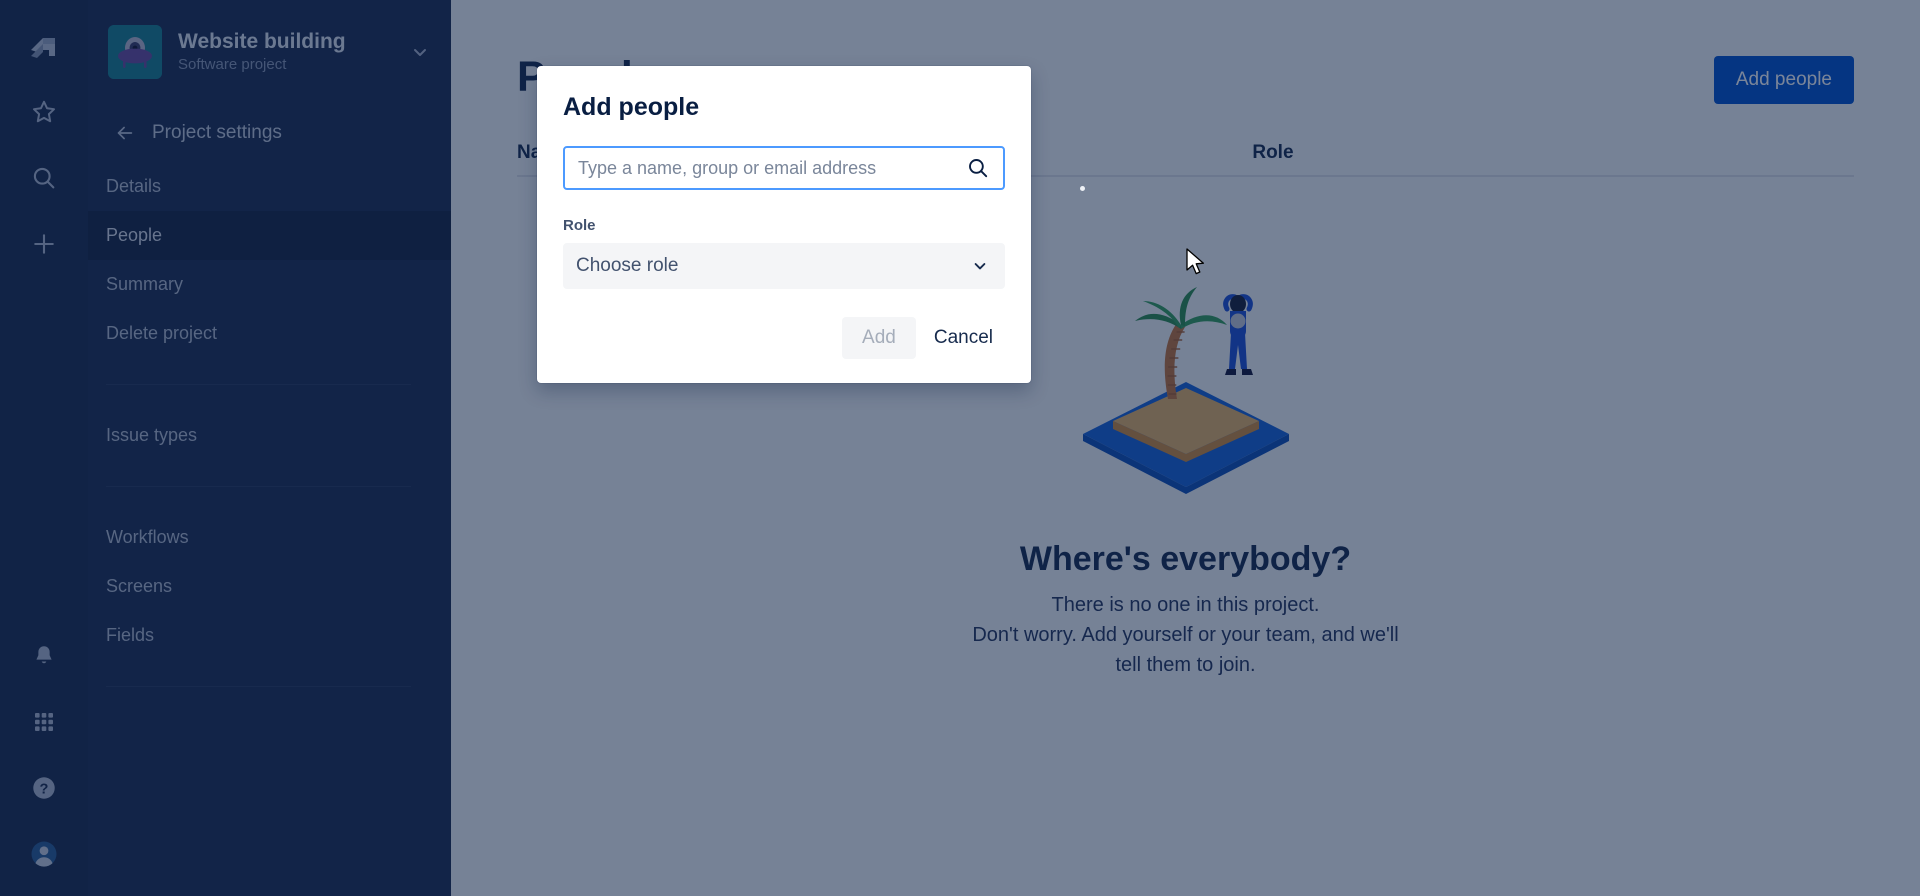 The image size is (1920, 896). What do you see at coordinates (784, 224) in the screenshot?
I see `add-people-dialog: Add people Role Choose role Add Cancel` at bounding box center [784, 224].